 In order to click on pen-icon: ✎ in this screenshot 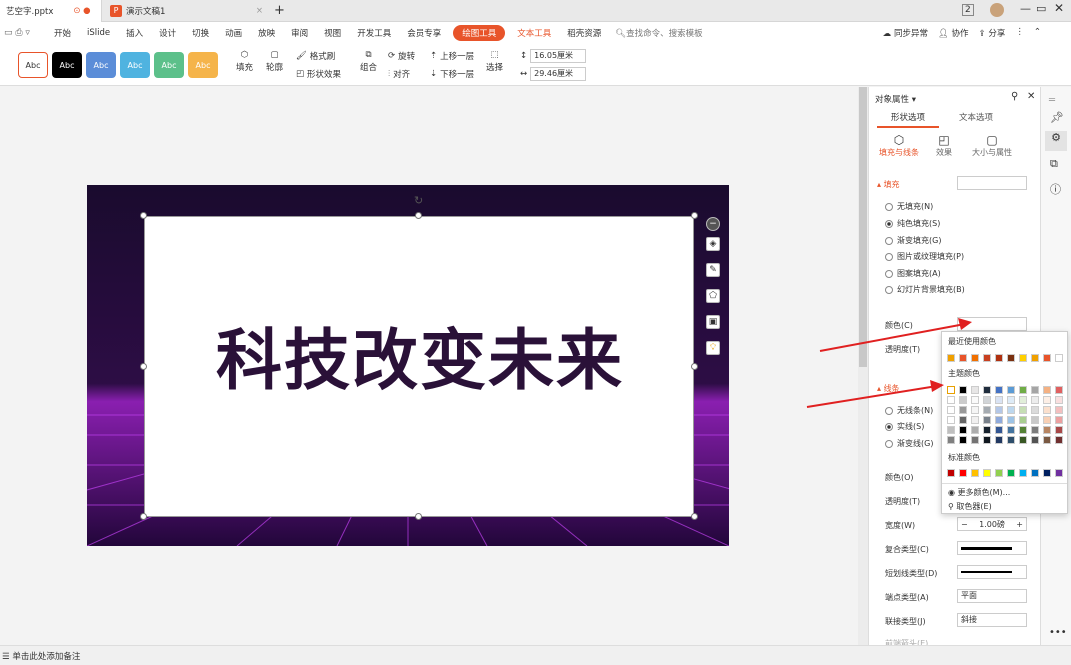, I will do `click(713, 270)`.